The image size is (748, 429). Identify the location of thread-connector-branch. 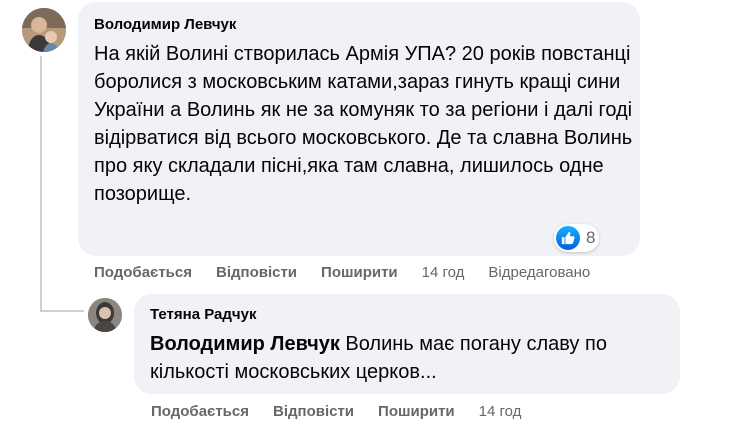
(62, 311).